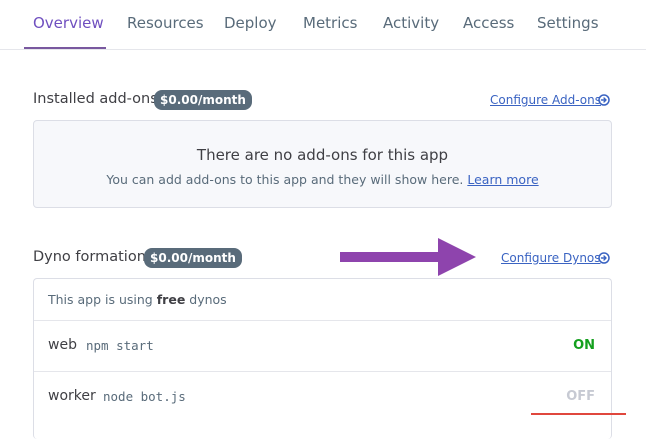 The width and height of the screenshot is (646, 439). What do you see at coordinates (408, 257) in the screenshot?
I see `annotation-arrow-icon` at bounding box center [408, 257].